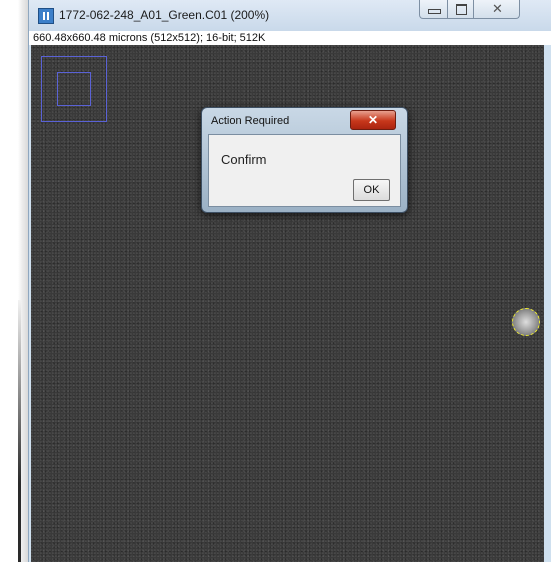 The height and width of the screenshot is (562, 551). Describe the element at coordinates (14, 281) in the screenshot. I see `background-desktop` at that location.